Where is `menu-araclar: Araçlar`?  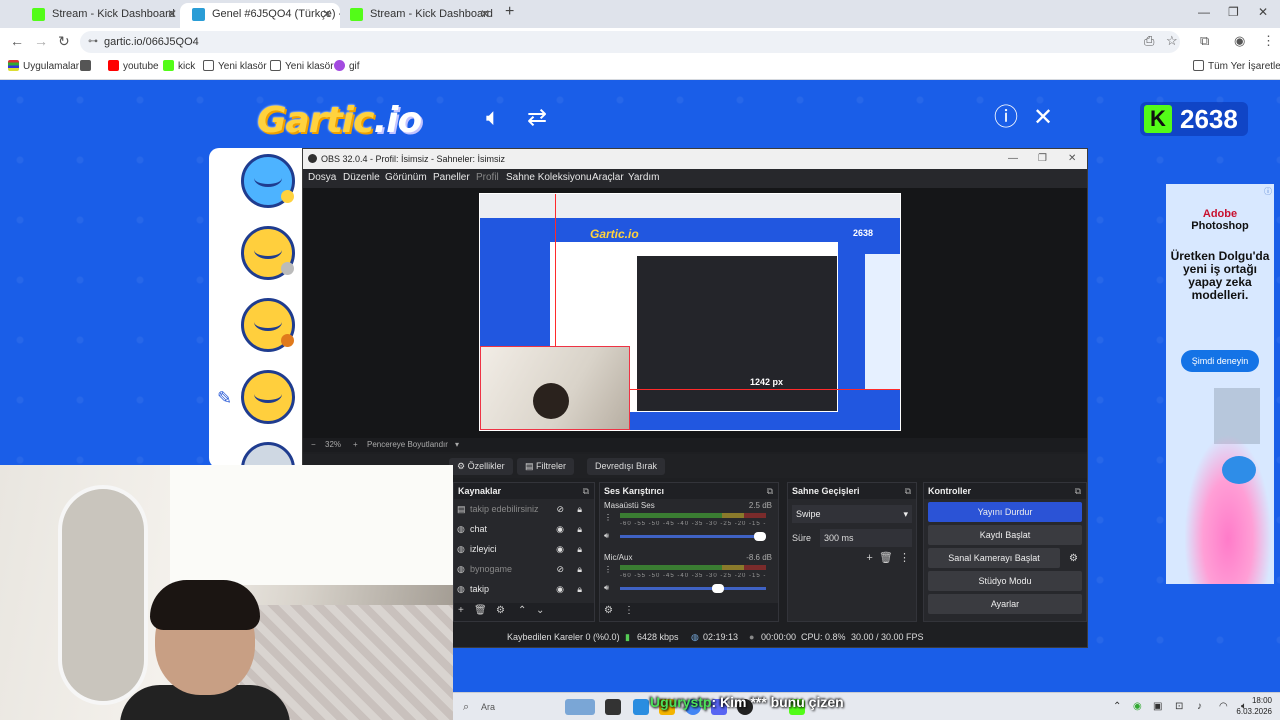
menu-araclar: Araçlar is located at coordinates (608, 177).